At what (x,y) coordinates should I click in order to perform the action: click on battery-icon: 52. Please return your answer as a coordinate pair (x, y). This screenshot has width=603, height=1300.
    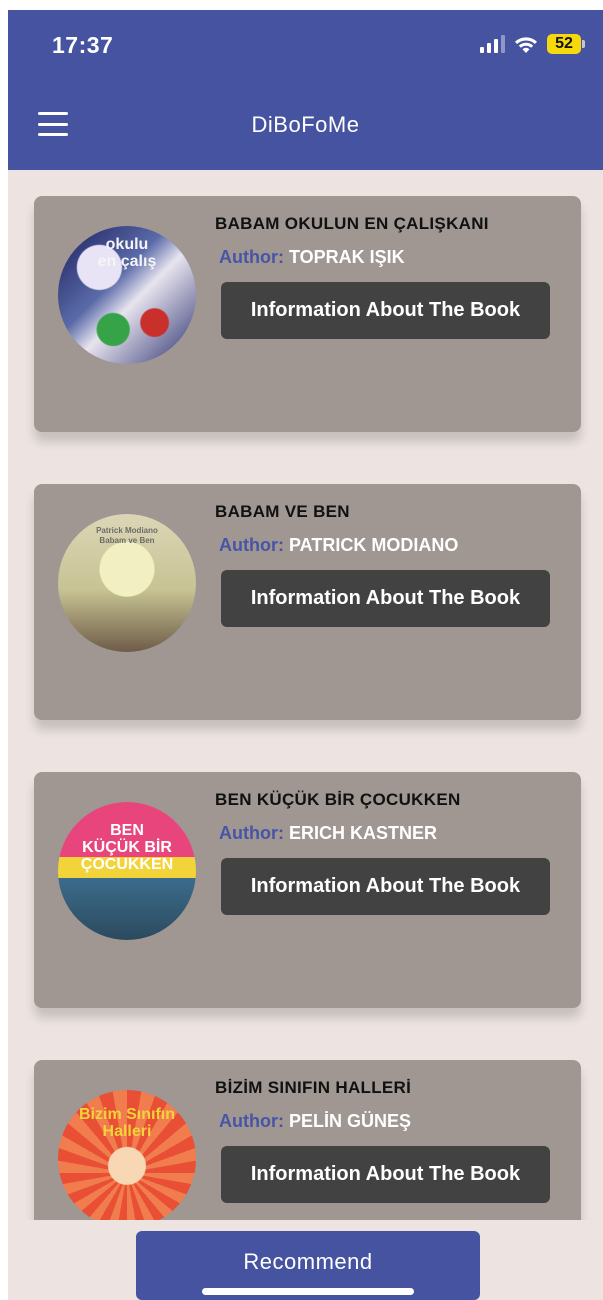
    Looking at the image, I should click on (566, 44).